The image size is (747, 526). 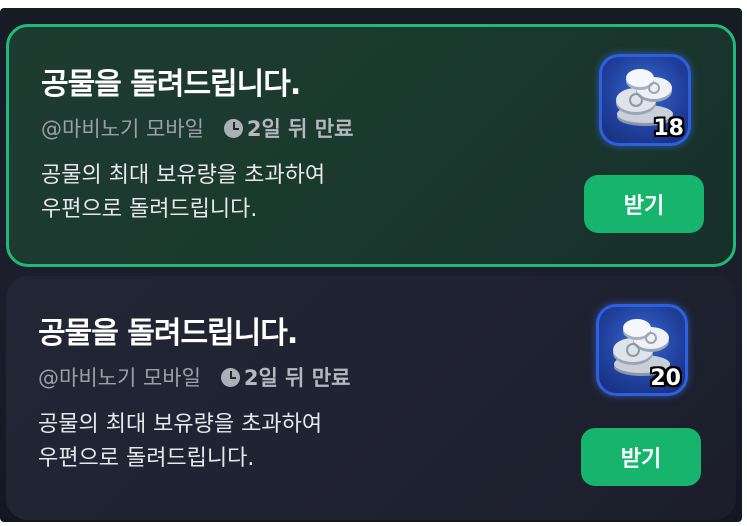 I want to click on item-count: 18, so click(x=668, y=128).